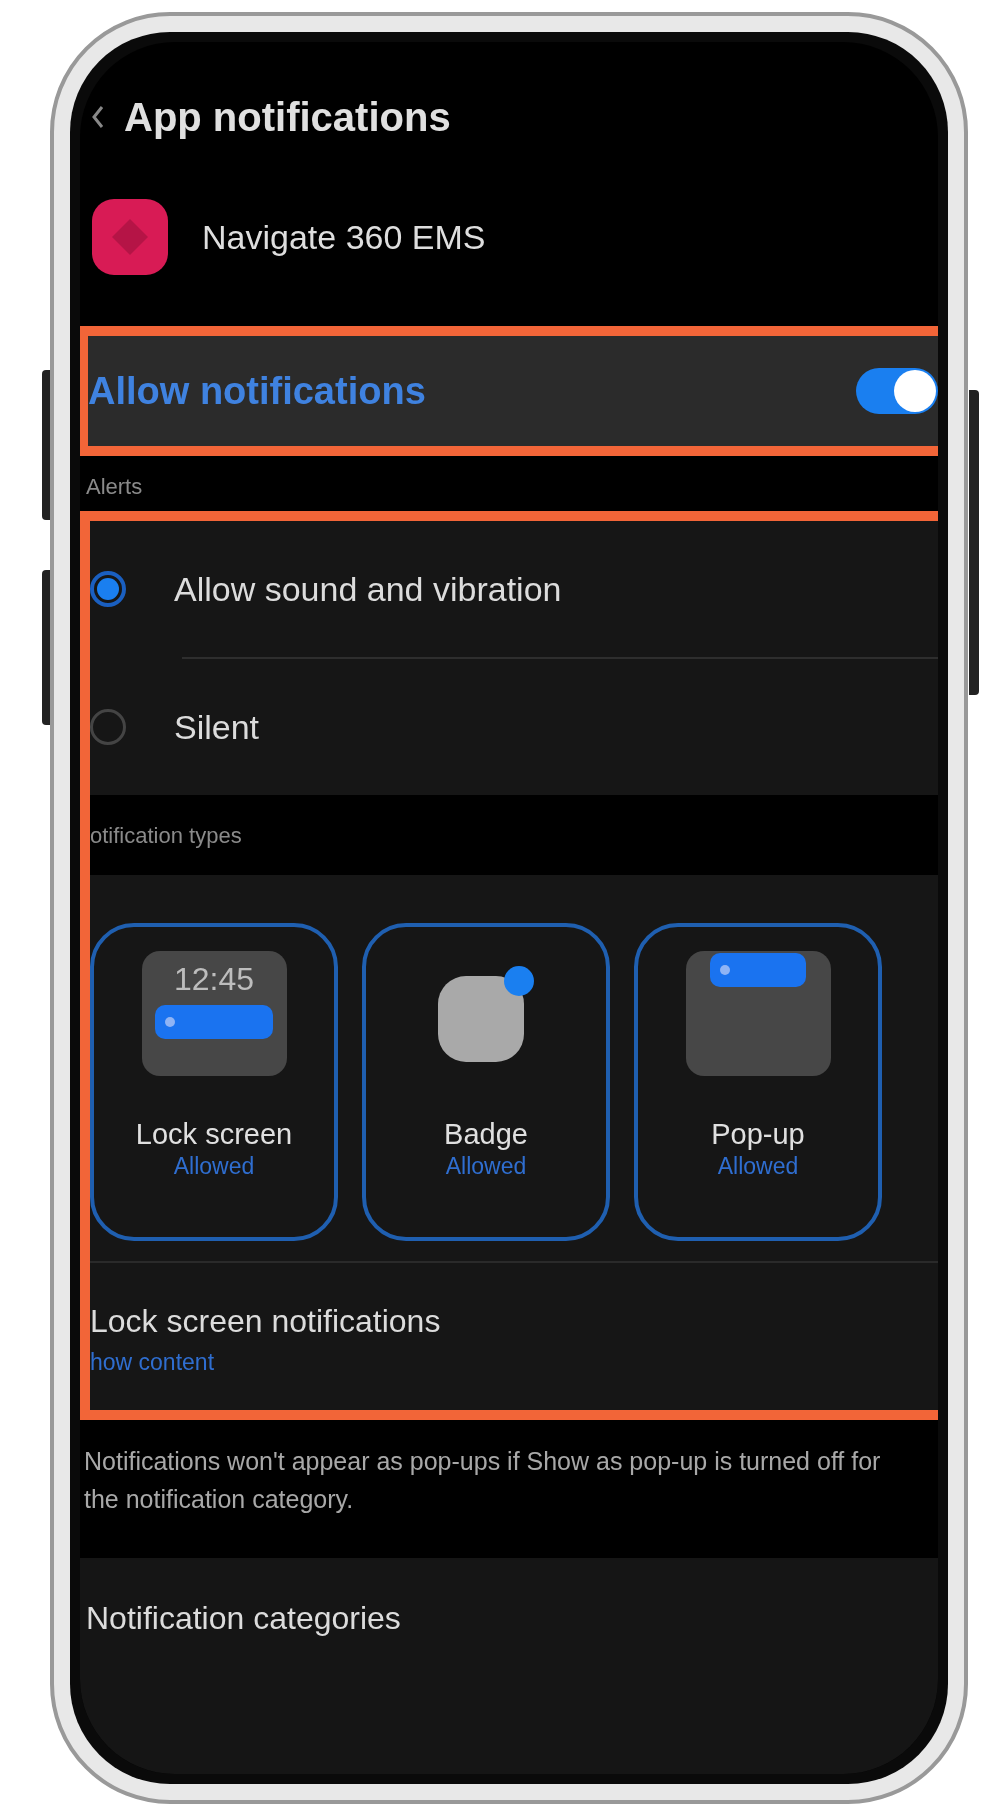  I want to click on section-heading: Alerts, so click(114, 487).